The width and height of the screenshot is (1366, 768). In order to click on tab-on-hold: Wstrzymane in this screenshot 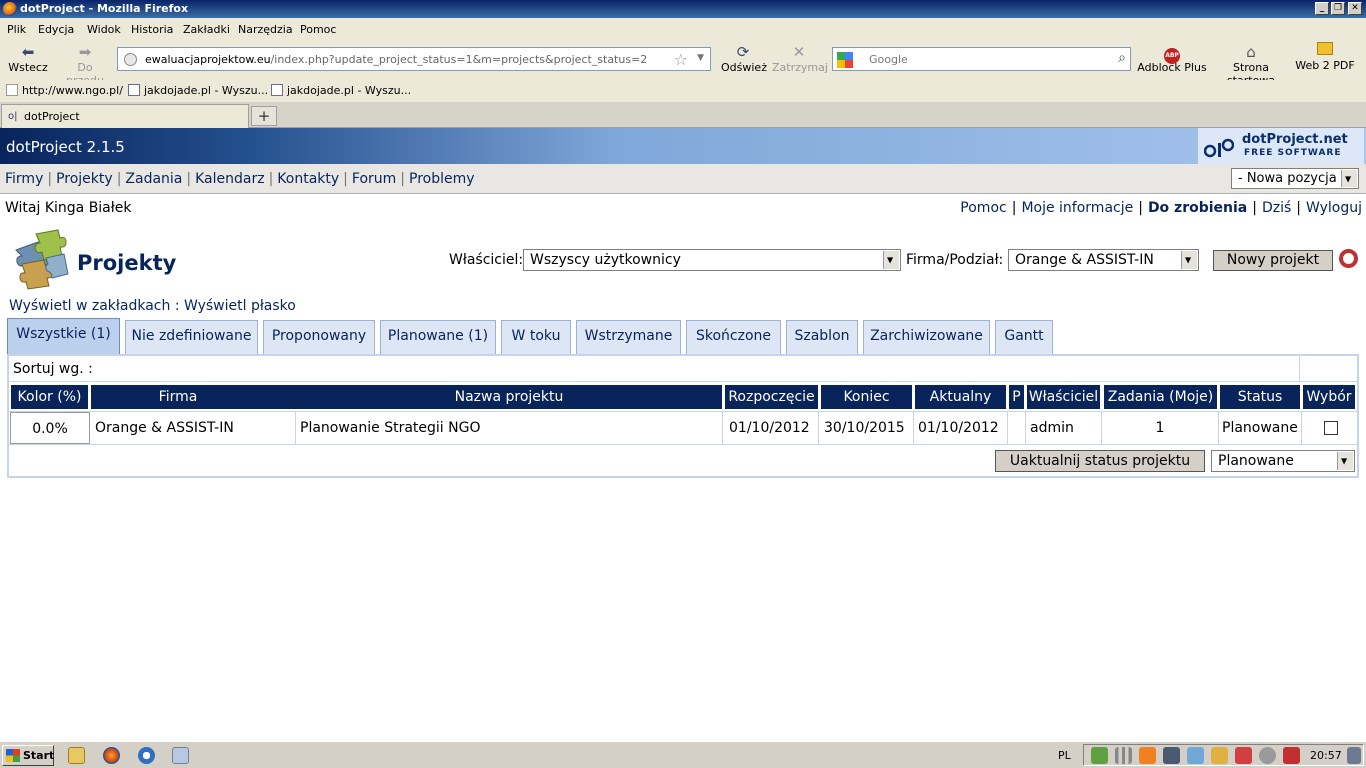, I will do `click(628, 337)`.